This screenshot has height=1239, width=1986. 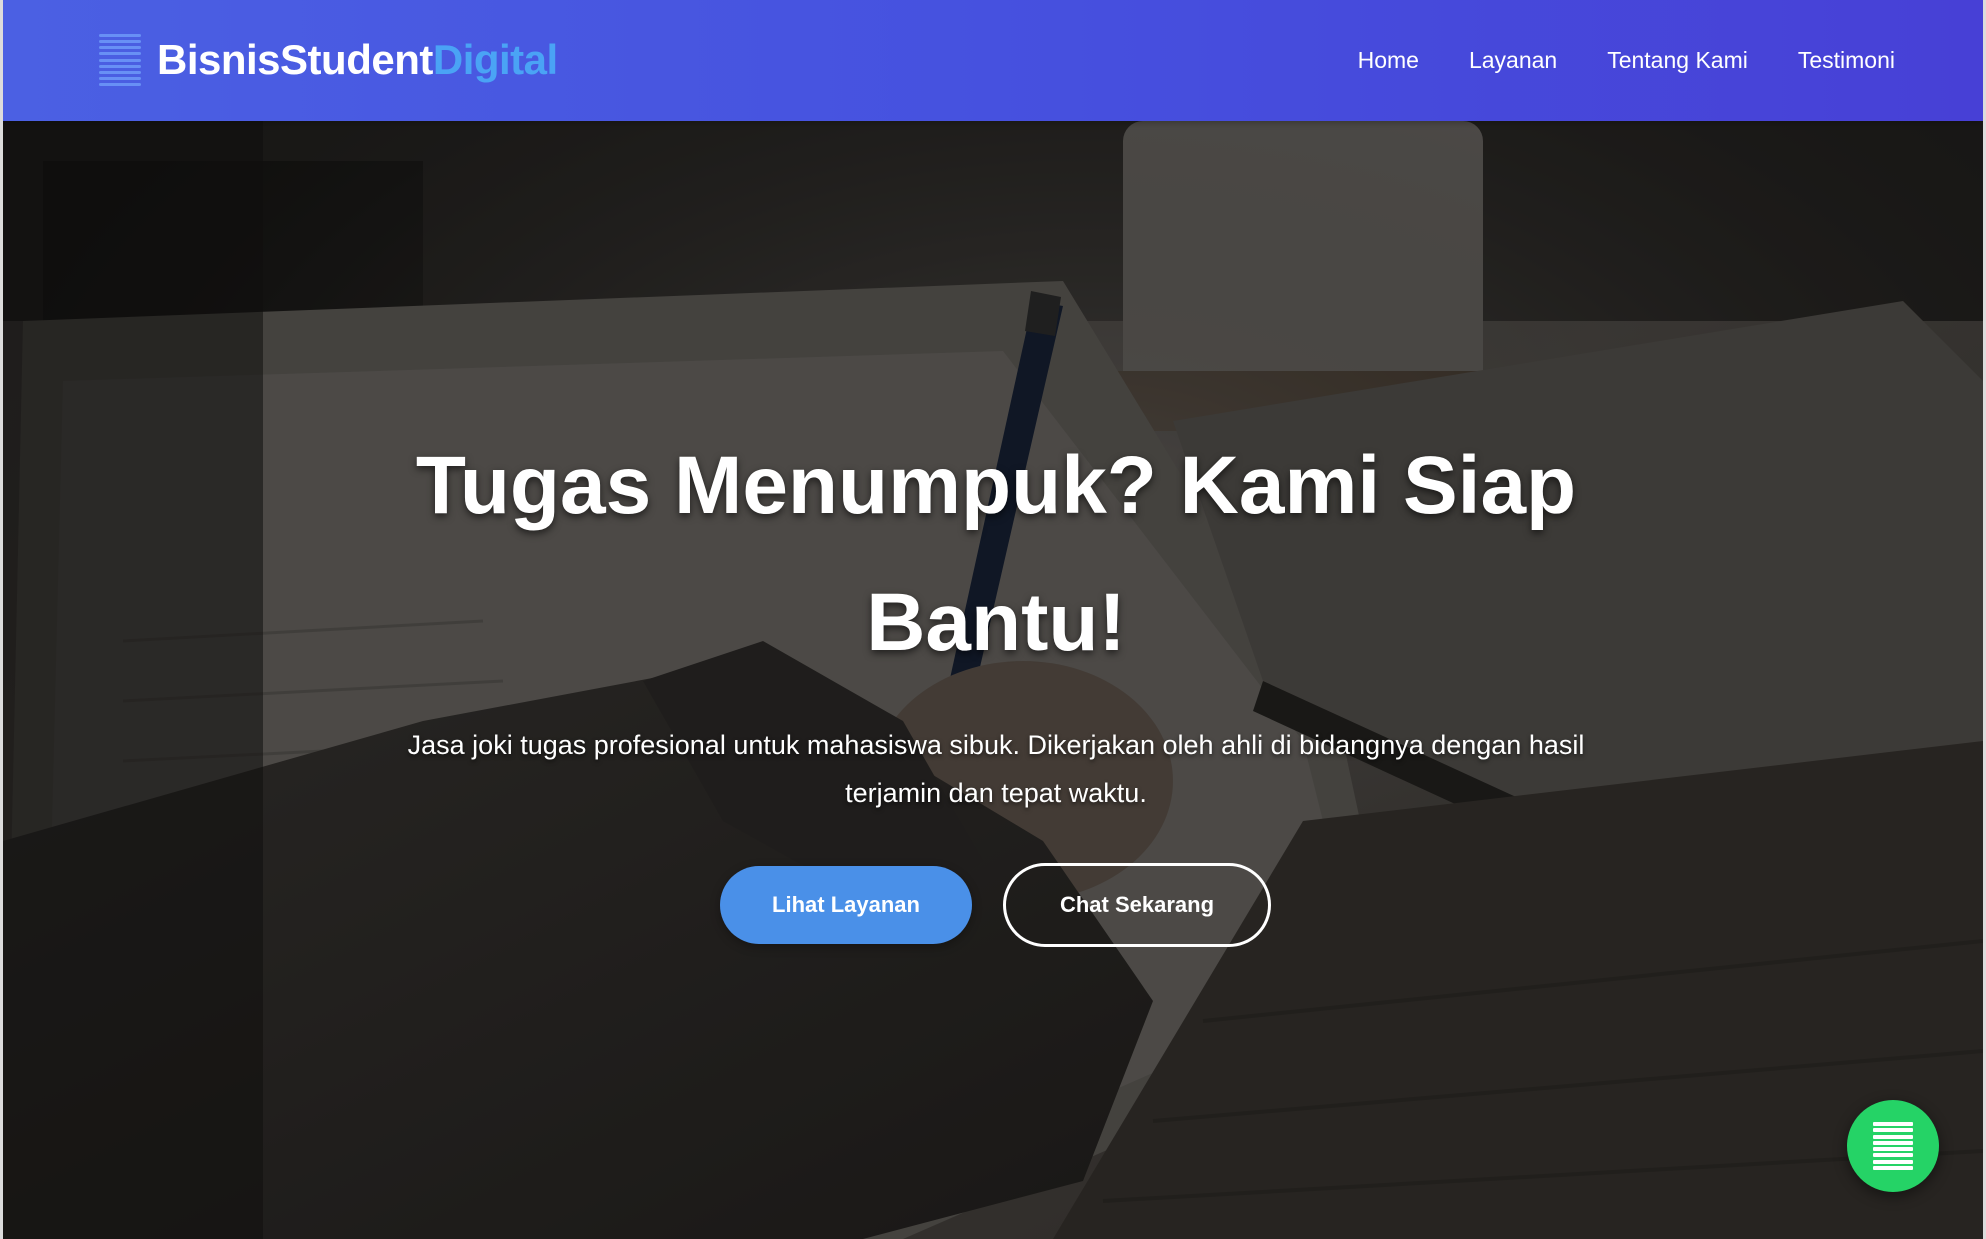 I want to click on floating-chat-button, so click(x=1893, y=1146).